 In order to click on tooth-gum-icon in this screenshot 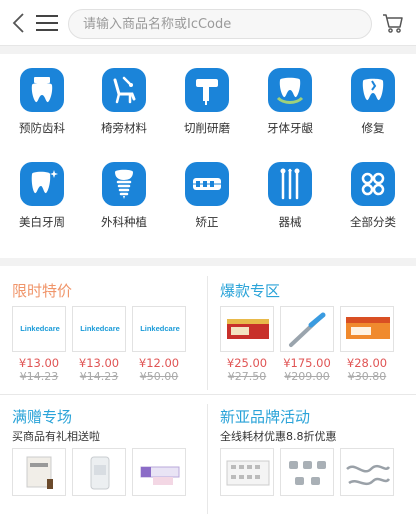, I will do `click(290, 90)`.